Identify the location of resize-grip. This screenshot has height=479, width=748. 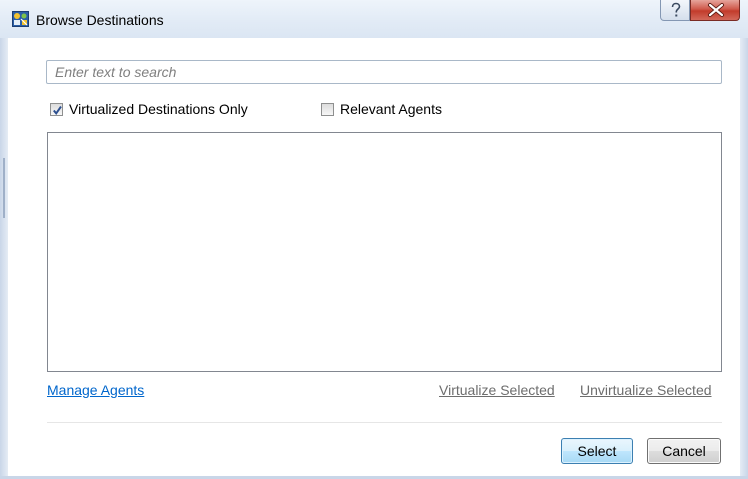
(4, 188).